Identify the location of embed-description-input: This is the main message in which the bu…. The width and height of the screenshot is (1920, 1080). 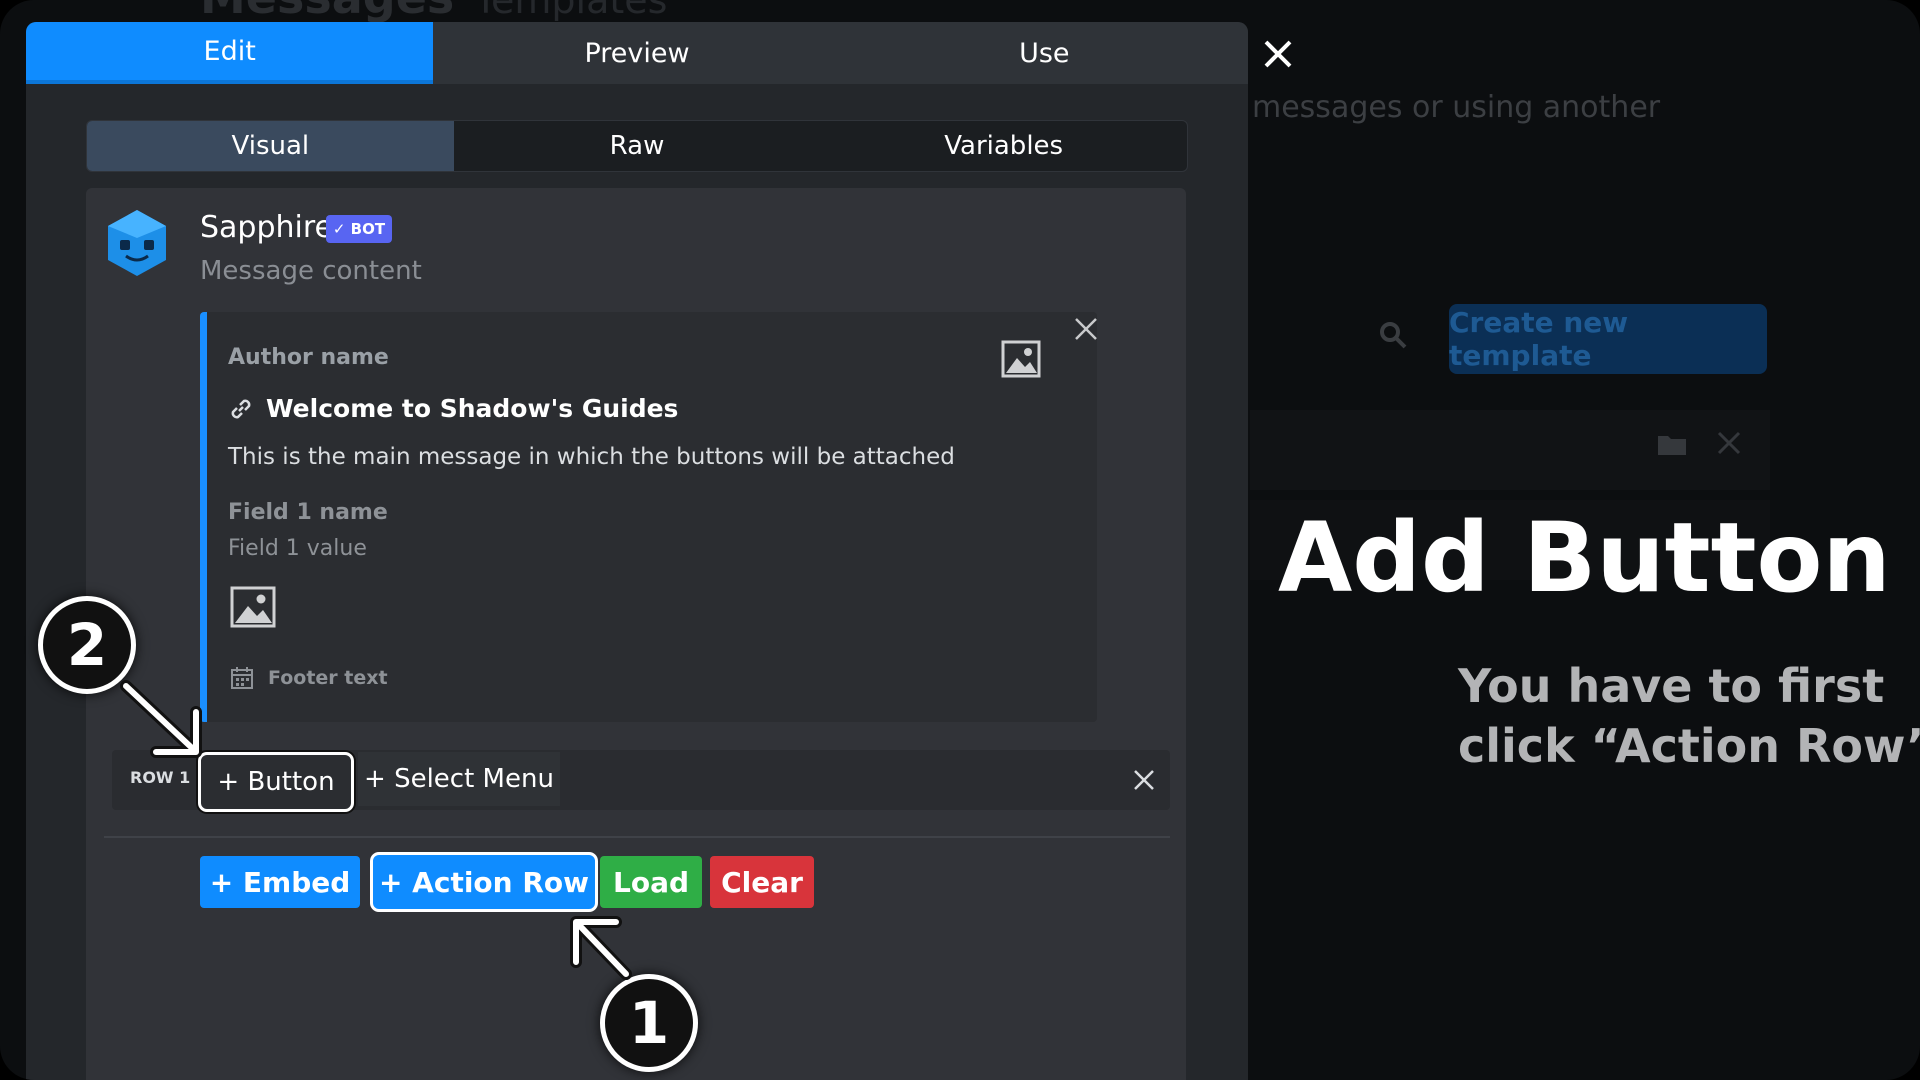
(591, 457).